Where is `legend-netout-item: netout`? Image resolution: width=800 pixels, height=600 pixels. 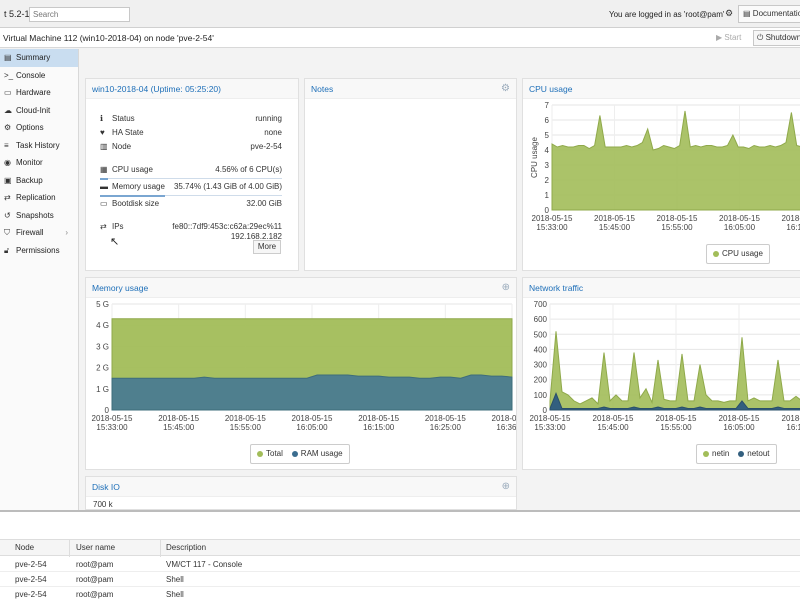
legend-netout-item: netout is located at coordinates (754, 453).